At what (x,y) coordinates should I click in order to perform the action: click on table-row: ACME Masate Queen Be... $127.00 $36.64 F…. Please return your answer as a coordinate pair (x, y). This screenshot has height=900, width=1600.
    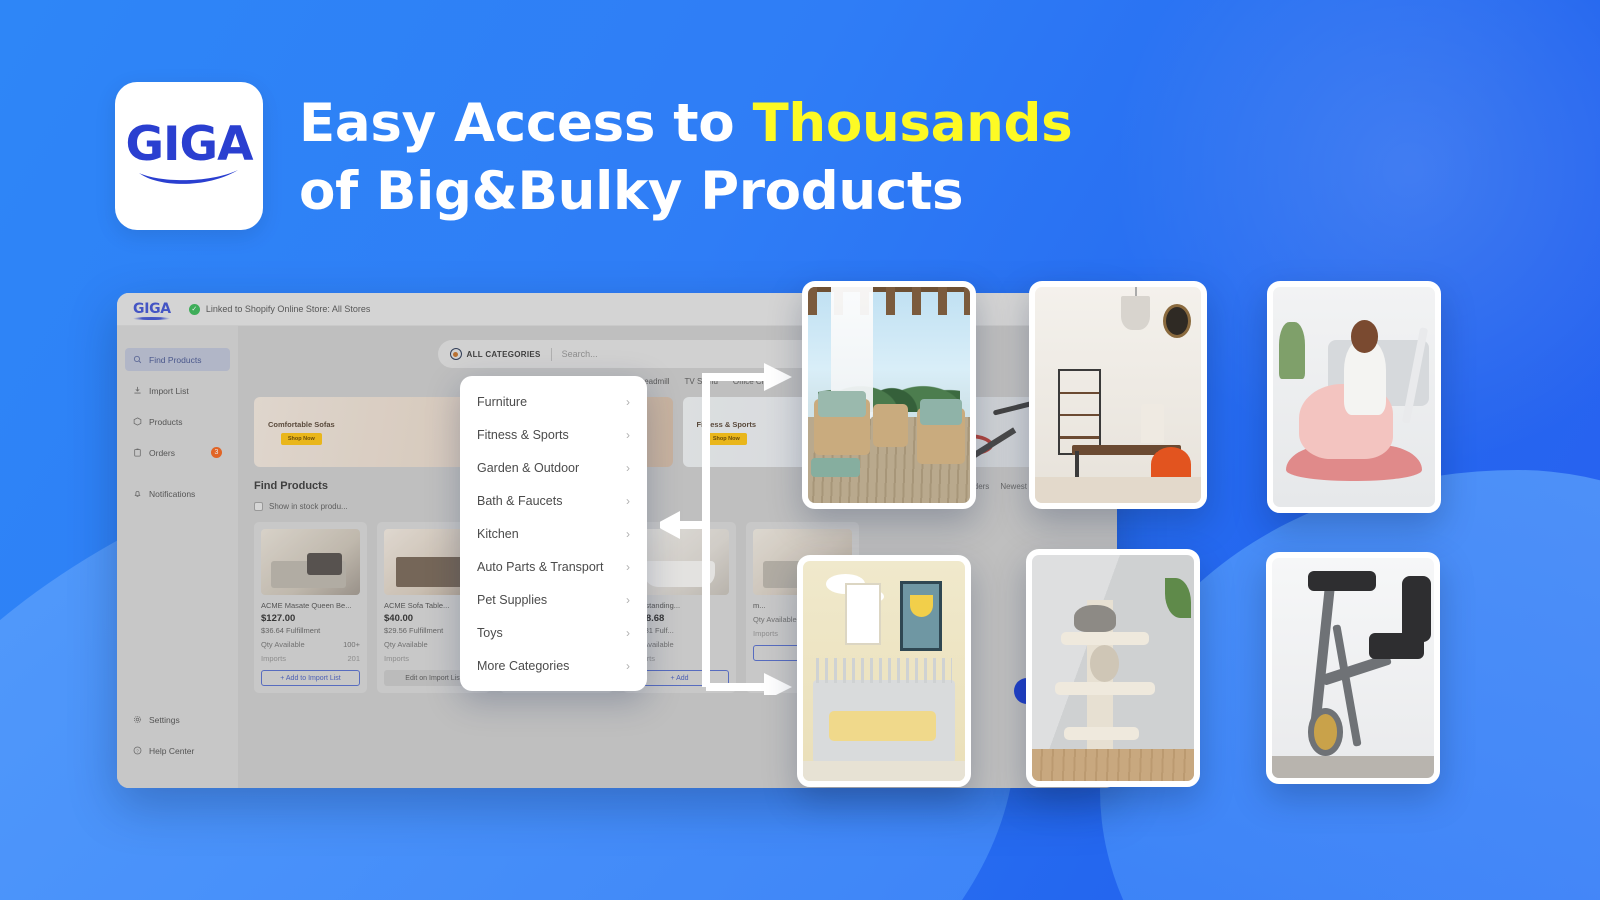
    Looking at the image, I should click on (310, 607).